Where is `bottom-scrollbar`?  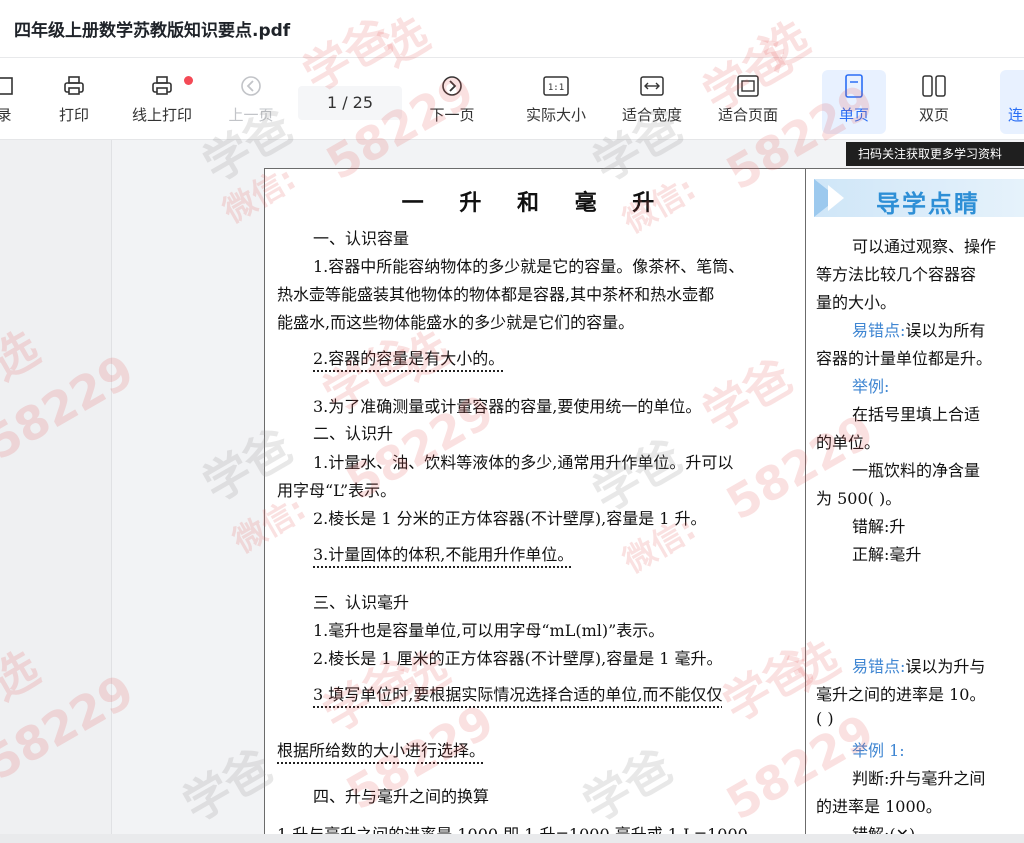 bottom-scrollbar is located at coordinates (512, 838).